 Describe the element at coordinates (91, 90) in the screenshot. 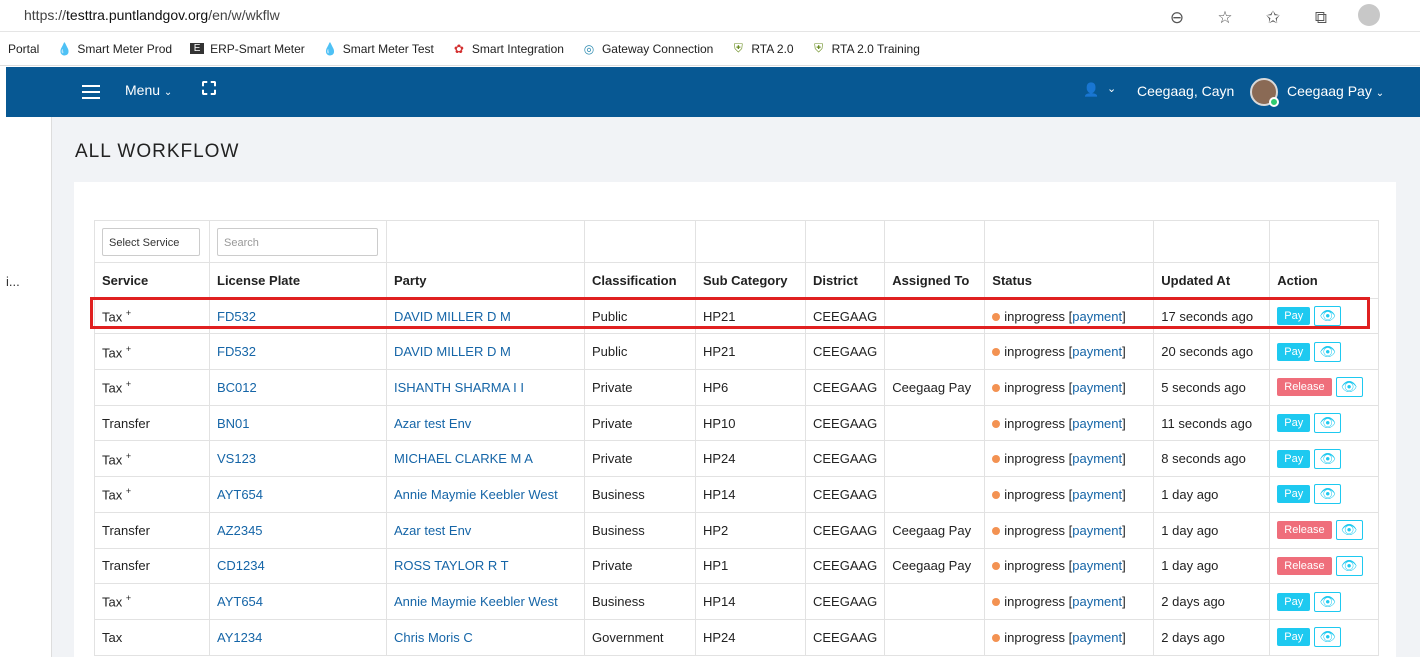

I see `hamburger-icon` at that location.